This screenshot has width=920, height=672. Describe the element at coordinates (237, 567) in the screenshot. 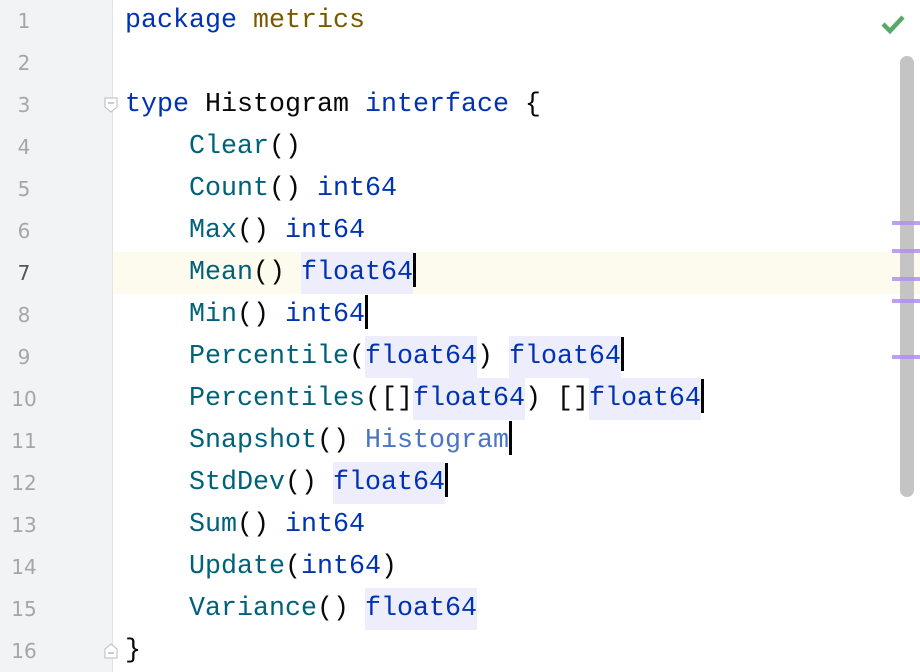

I see `code-token: Update` at that location.